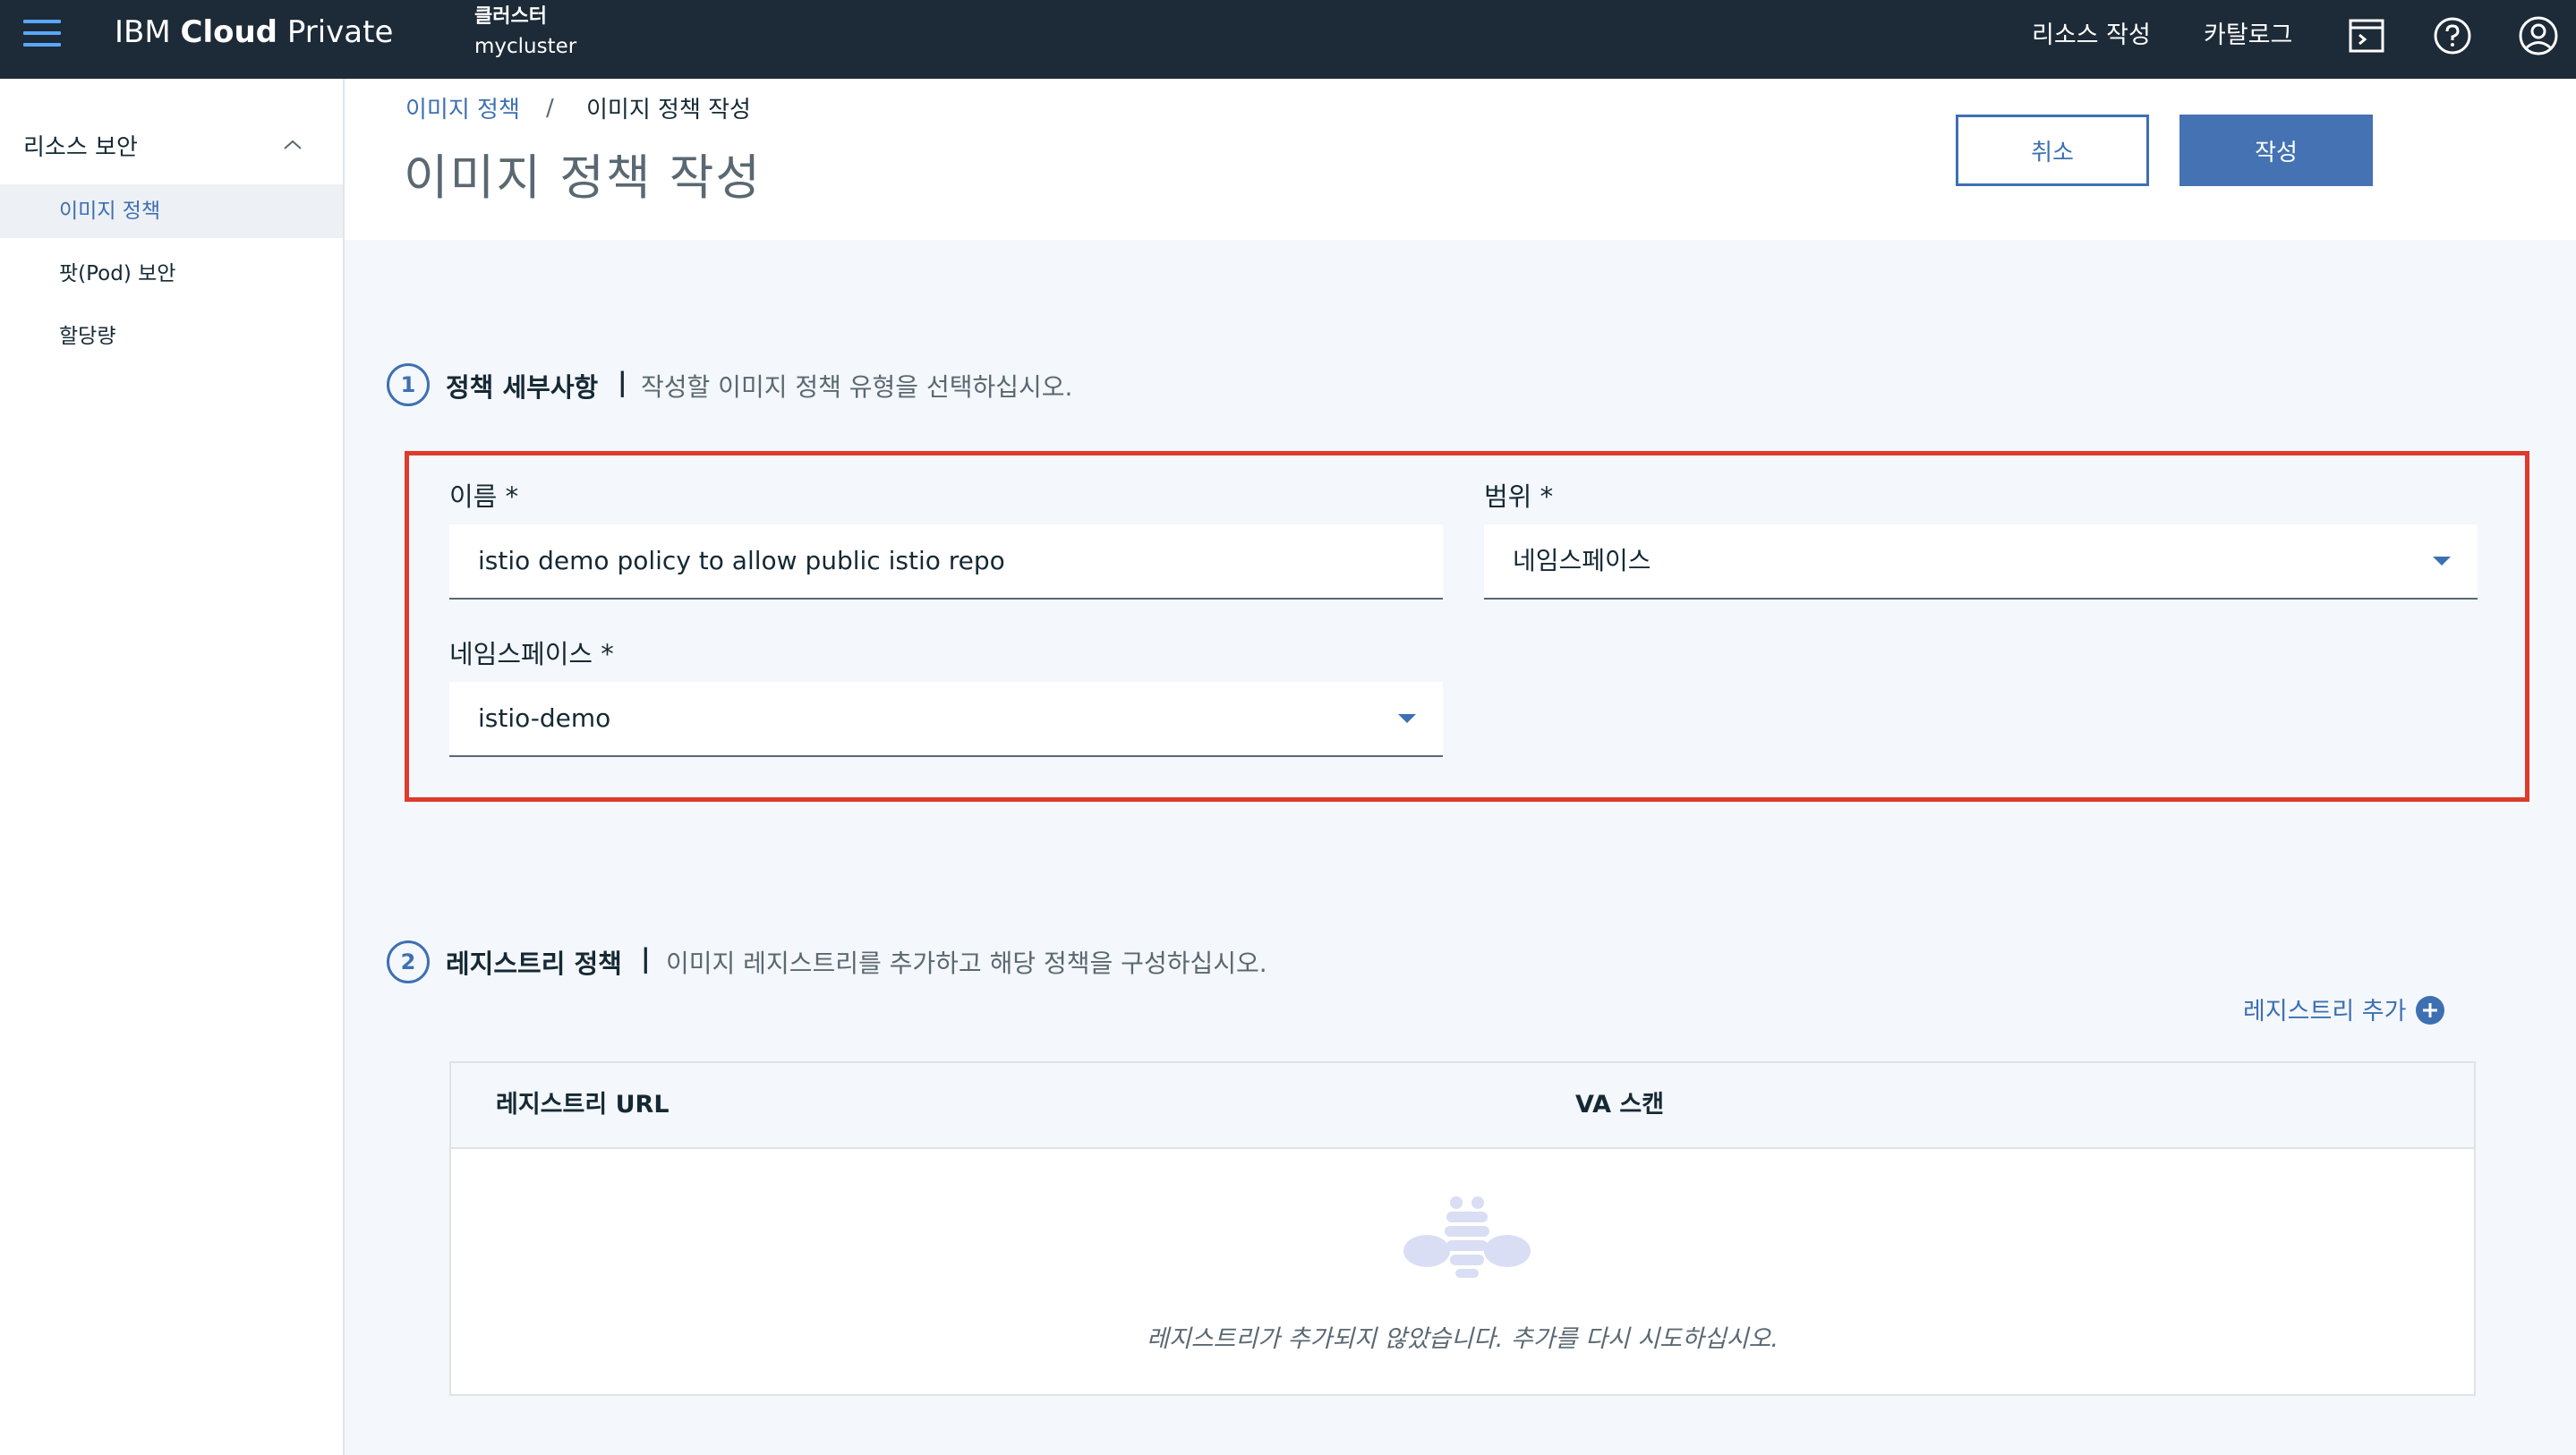  Describe the element at coordinates (583, 1105) in the screenshot. I see `column-header-registry-url: 레지스트리 URL` at that location.